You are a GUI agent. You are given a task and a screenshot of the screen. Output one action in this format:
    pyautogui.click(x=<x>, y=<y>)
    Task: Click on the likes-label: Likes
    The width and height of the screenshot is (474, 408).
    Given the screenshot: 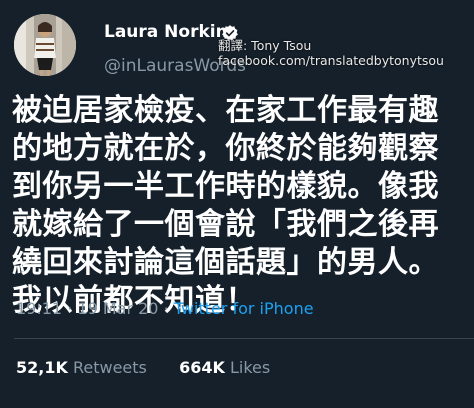 What is the action you would take?
    pyautogui.click(x=250, y=367)
    